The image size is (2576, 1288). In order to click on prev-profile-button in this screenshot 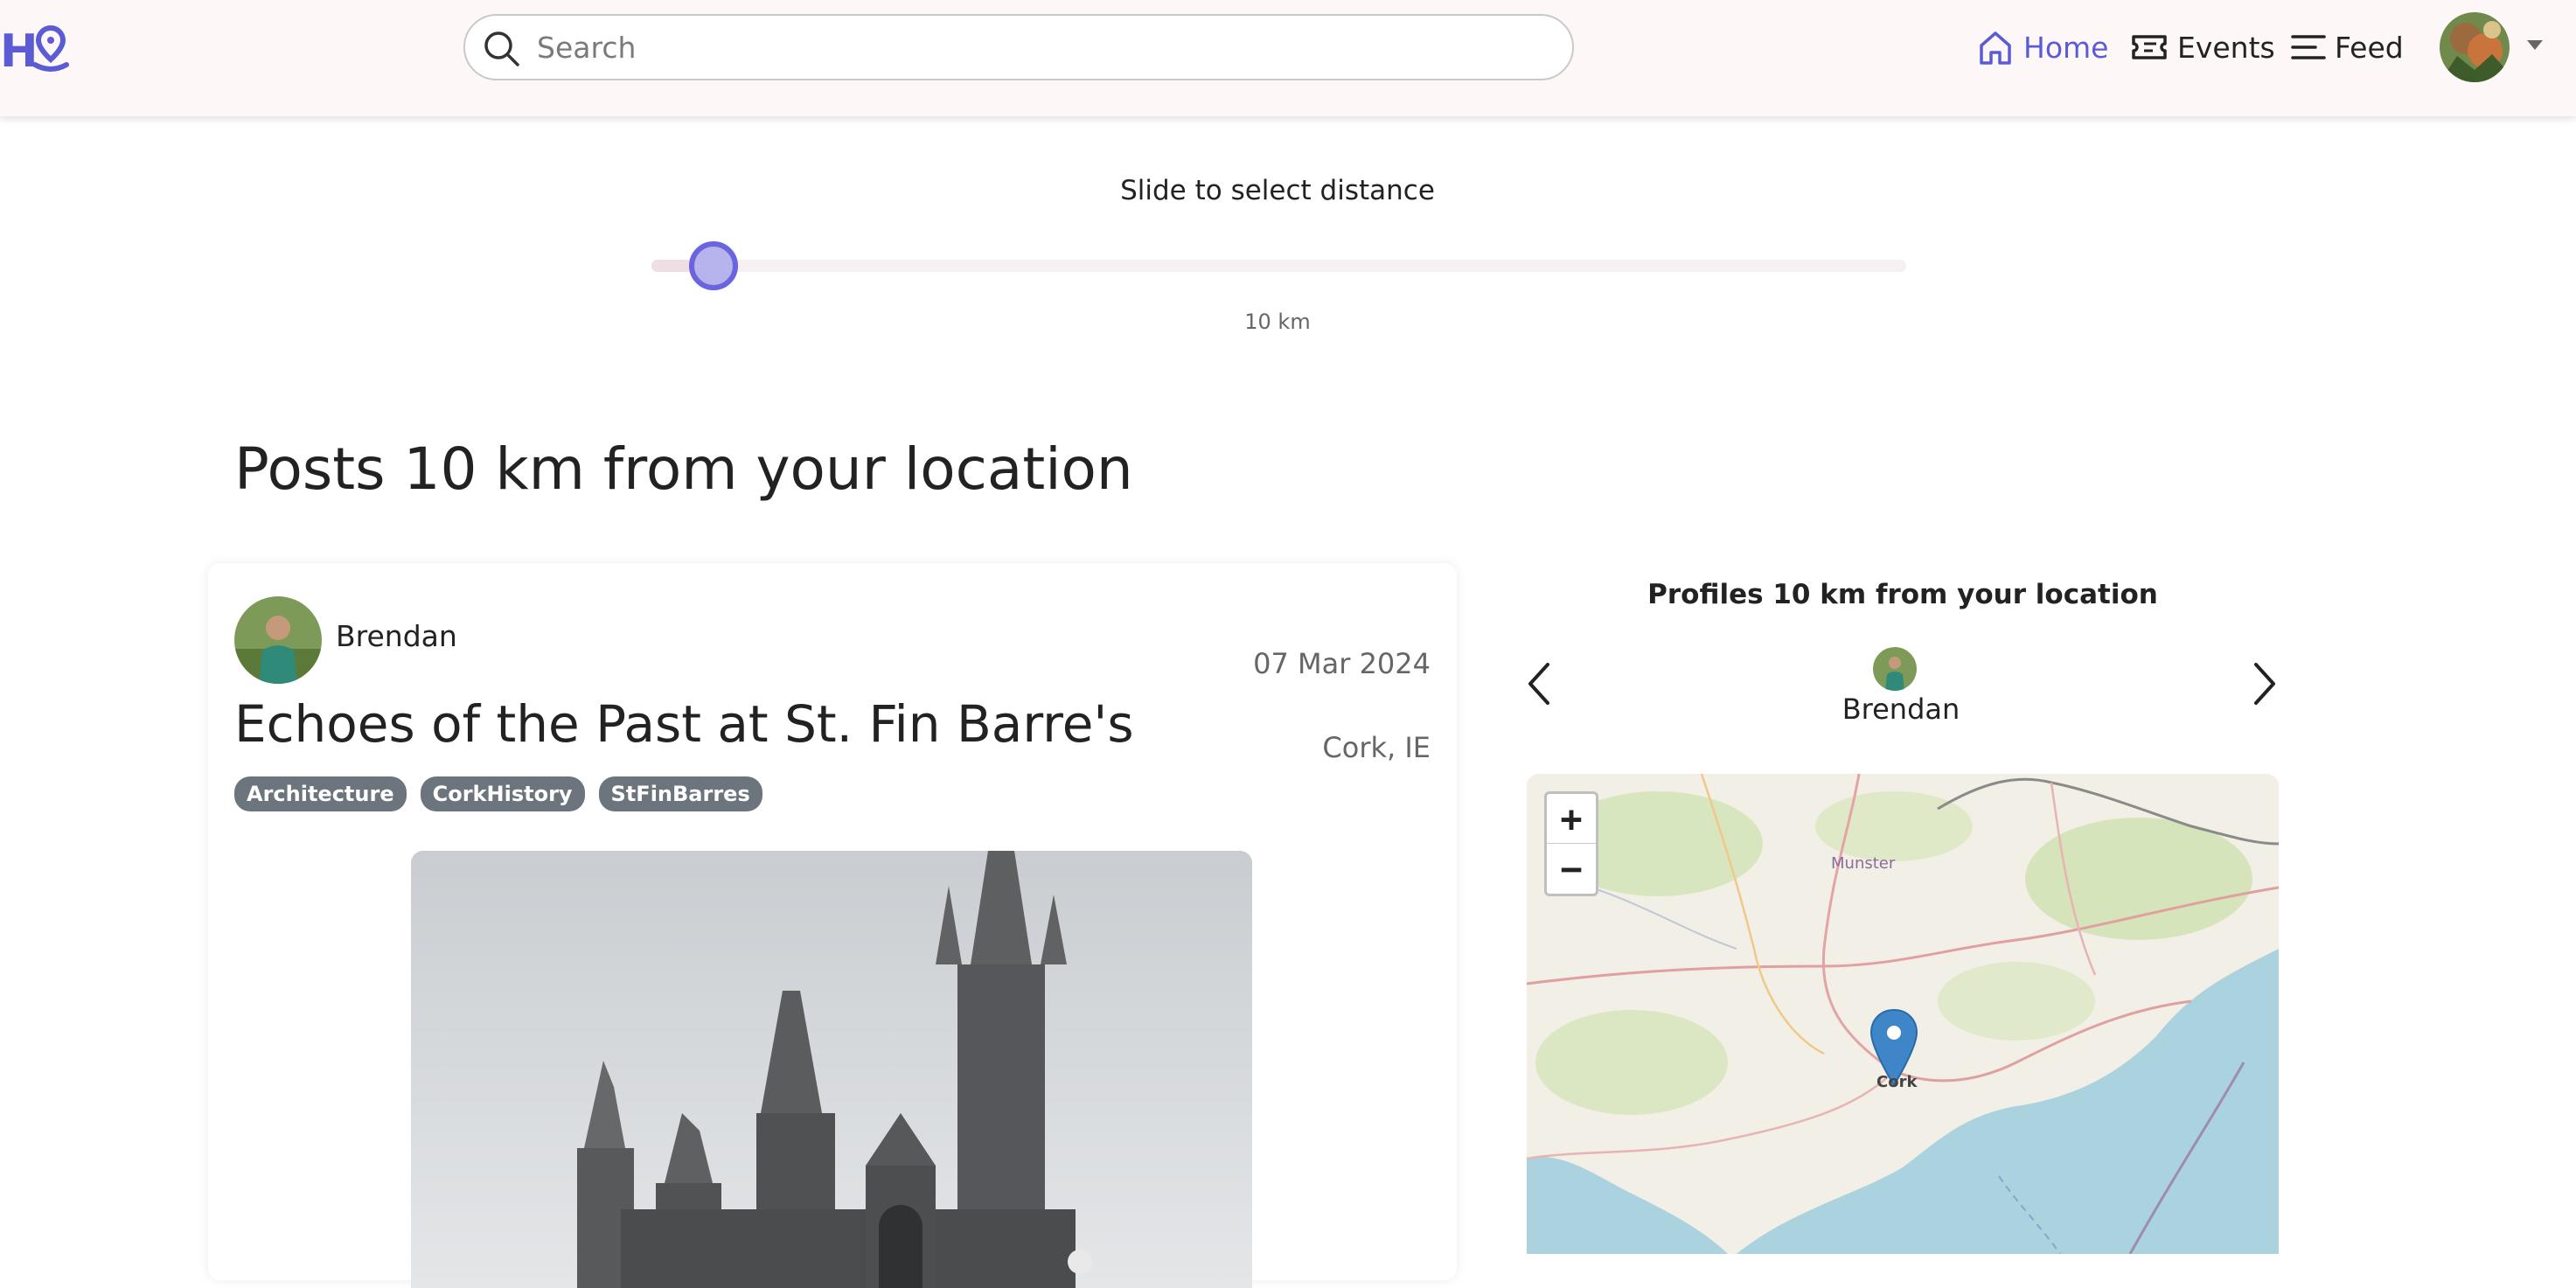, I will do `click(1538, 684)`.